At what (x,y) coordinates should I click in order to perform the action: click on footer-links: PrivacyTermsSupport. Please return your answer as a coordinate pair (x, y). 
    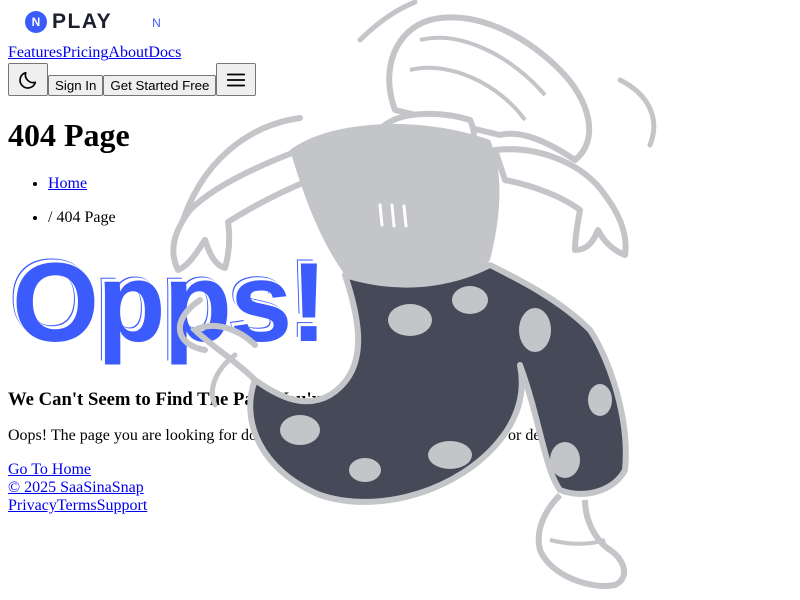
    Looking at the image, I should click on (400, 506).